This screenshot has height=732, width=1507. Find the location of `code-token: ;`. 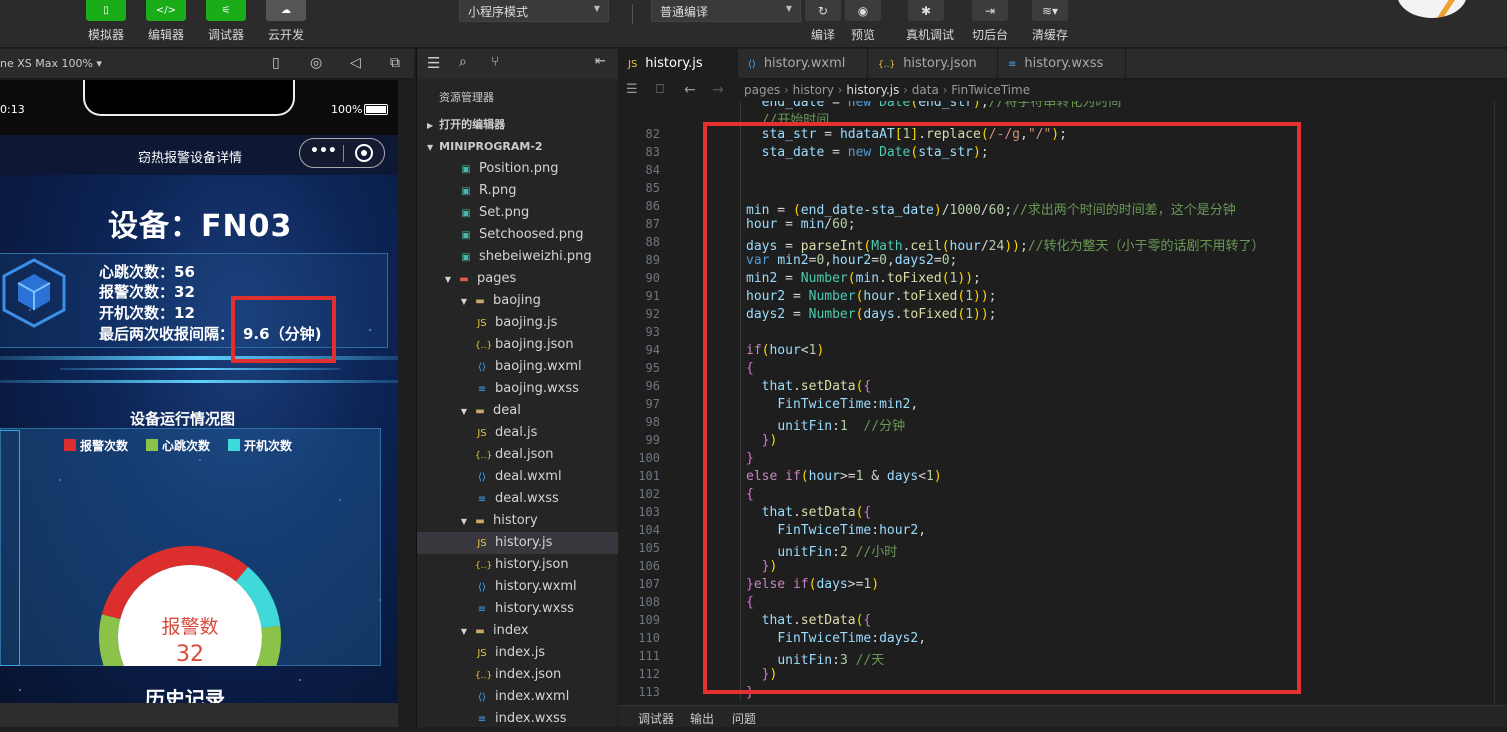

code-token: ; is located at coordinates (984, 105).